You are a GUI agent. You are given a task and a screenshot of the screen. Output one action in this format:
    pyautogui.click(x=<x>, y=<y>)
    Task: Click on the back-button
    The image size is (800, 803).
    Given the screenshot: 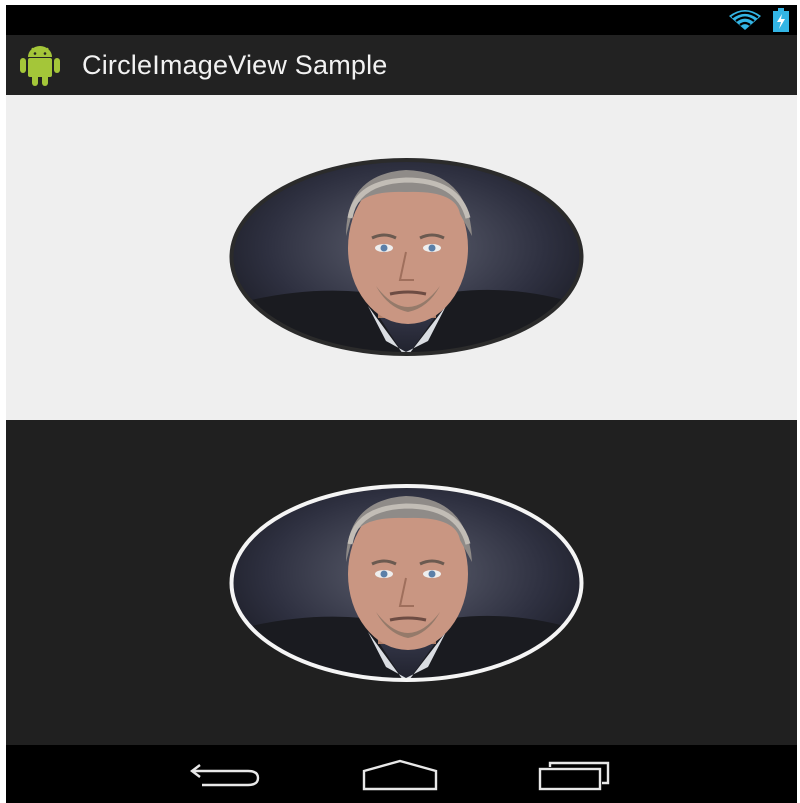 What is the action you would take?
    pyautogui.click(x=226, y=775)
    